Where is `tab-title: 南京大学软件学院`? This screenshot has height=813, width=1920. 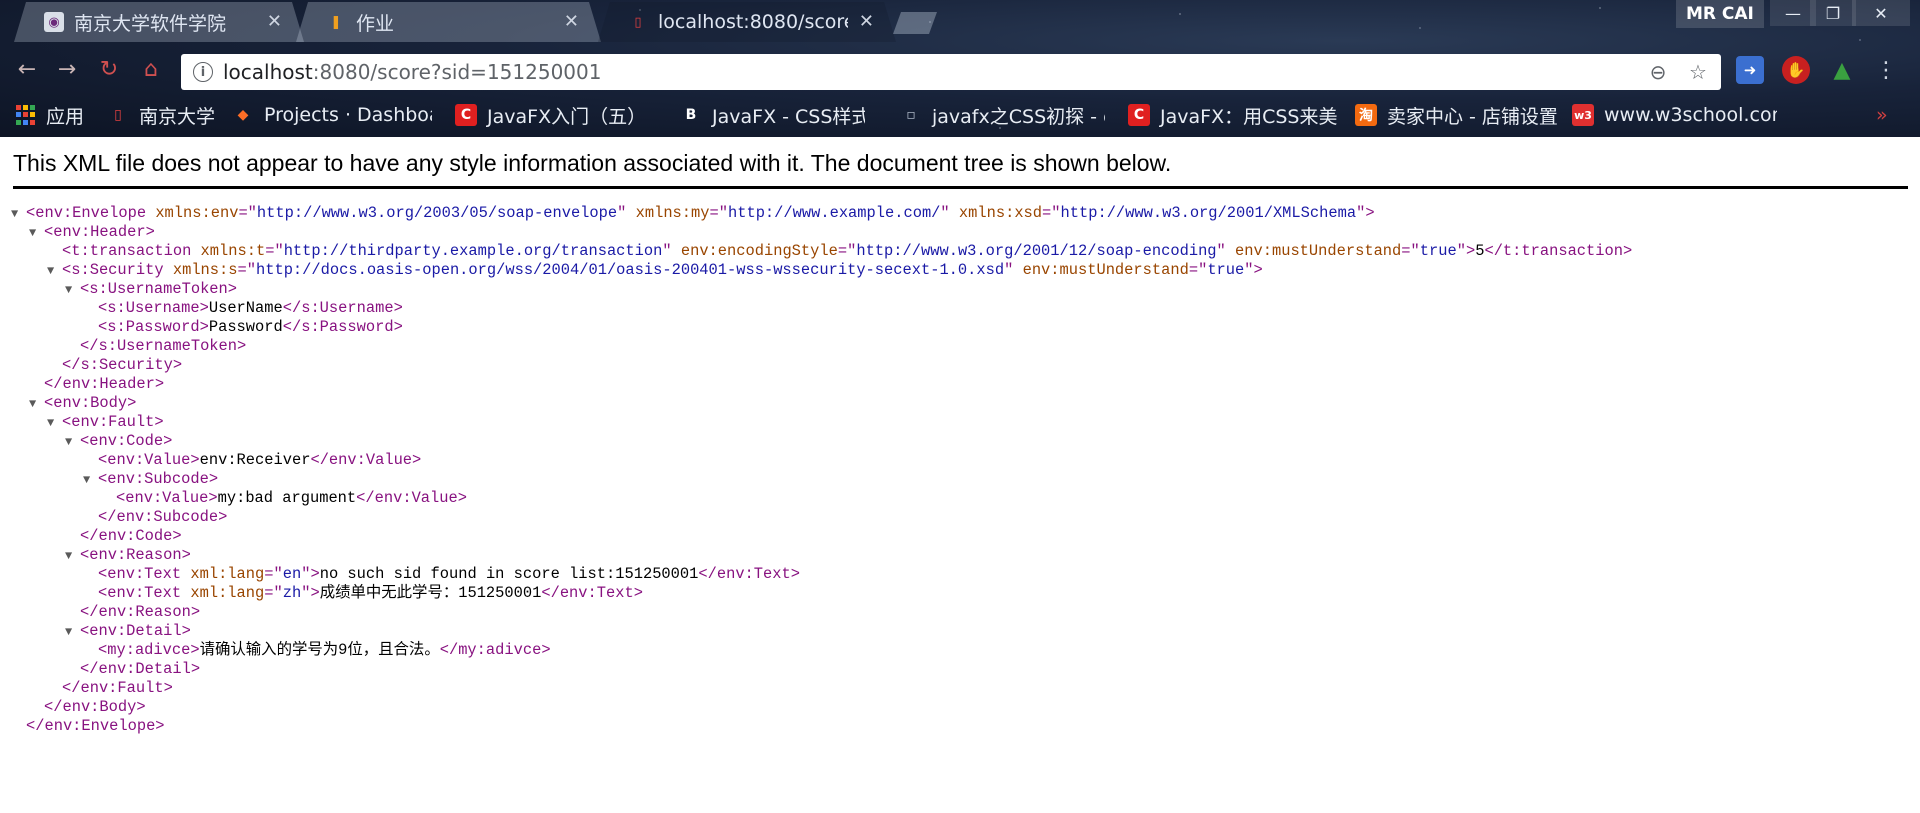
tab-title: 南京大学软件学院 is located at coordinates (150, 23).